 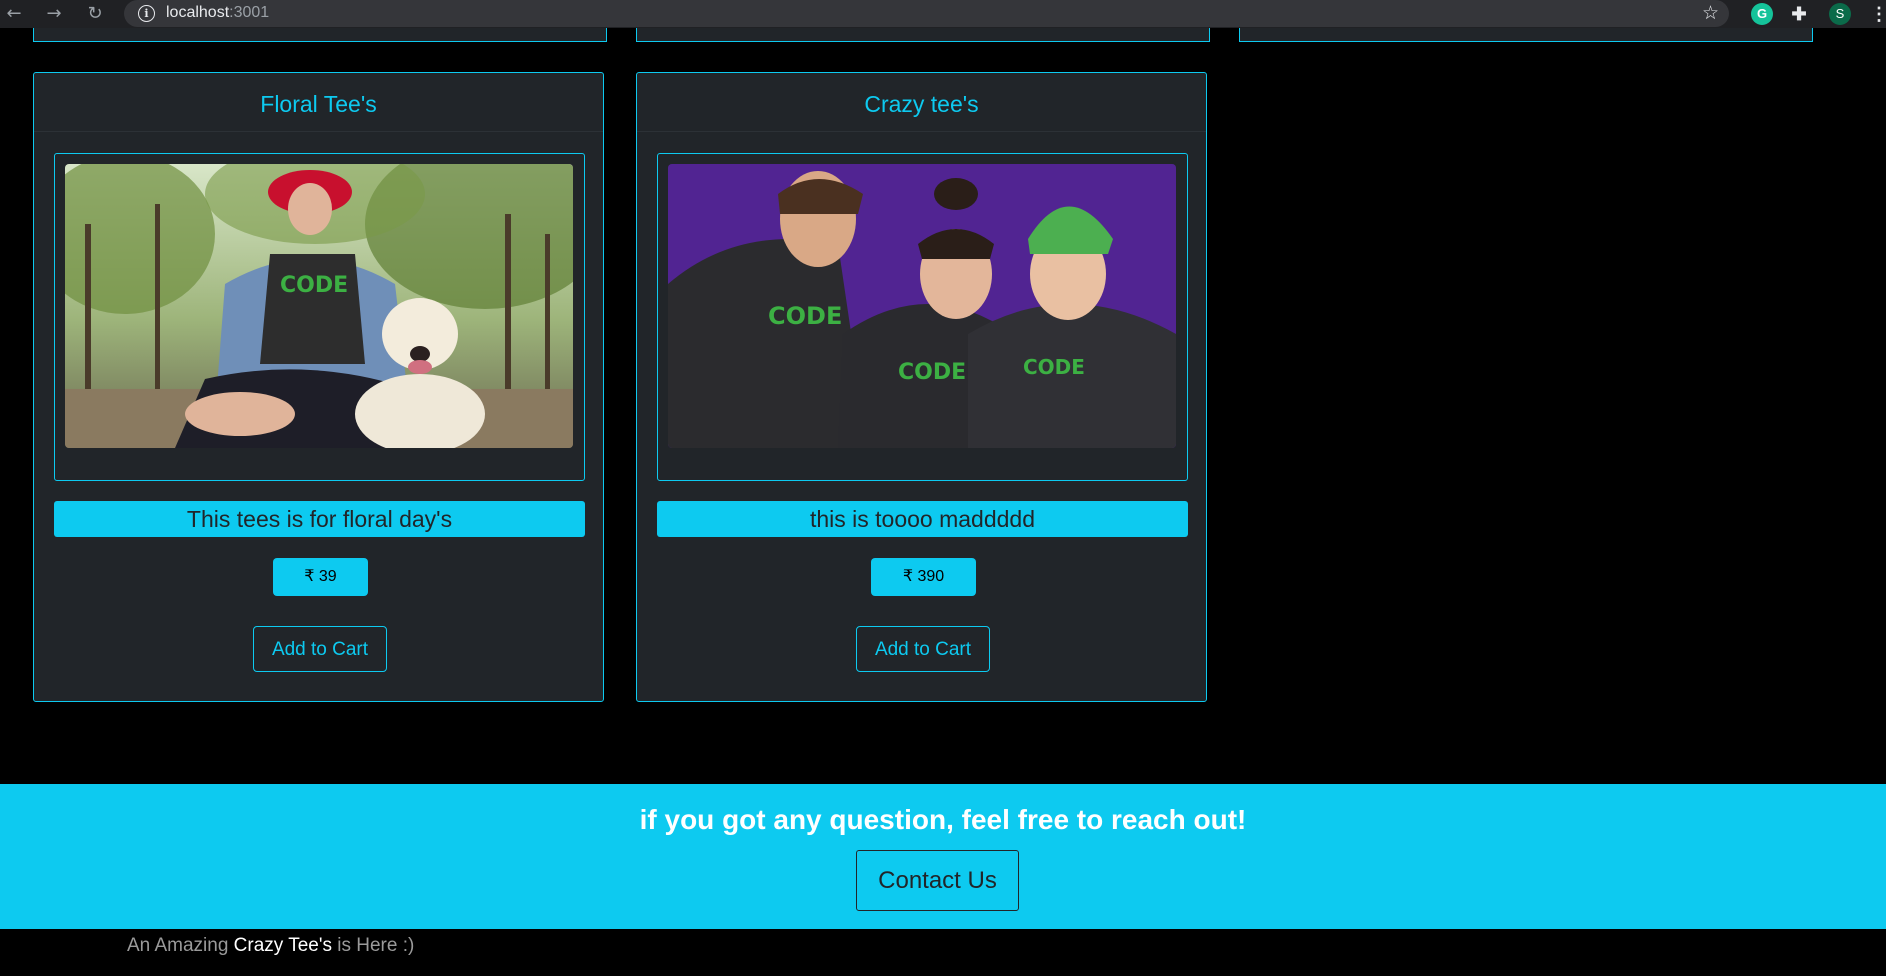 I want to click on grammarly-extension-icon: G, so click(x=1762, y=14).